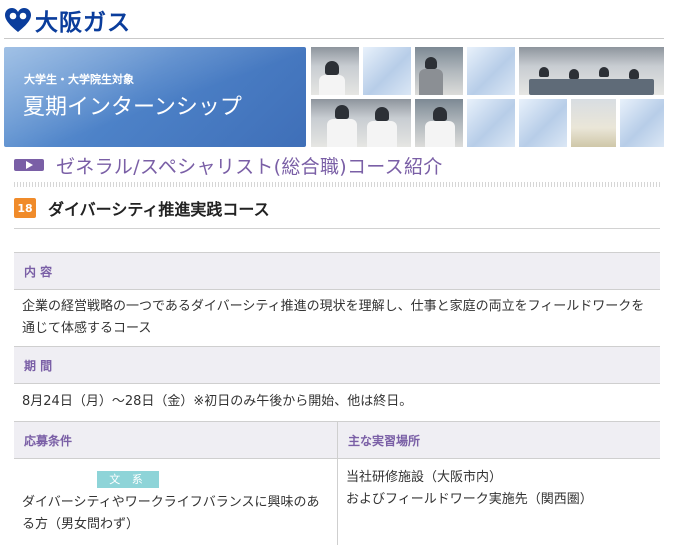  Describe the element at coordinates (337, 365) in the screenshot. I see `period-label: 期 間` at that location.